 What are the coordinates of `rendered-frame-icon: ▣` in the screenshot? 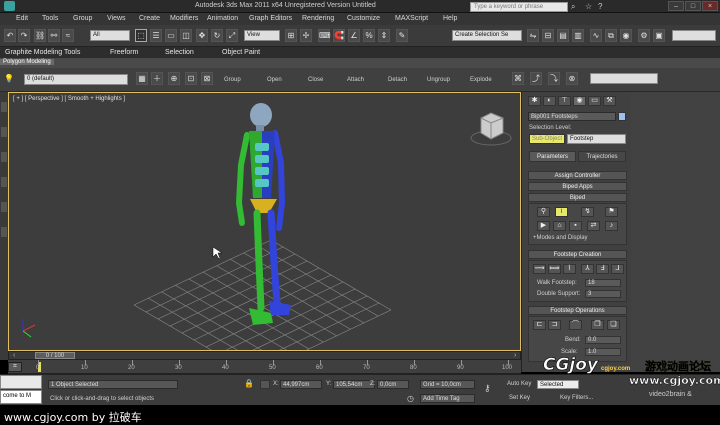 It's located at (659, 35).